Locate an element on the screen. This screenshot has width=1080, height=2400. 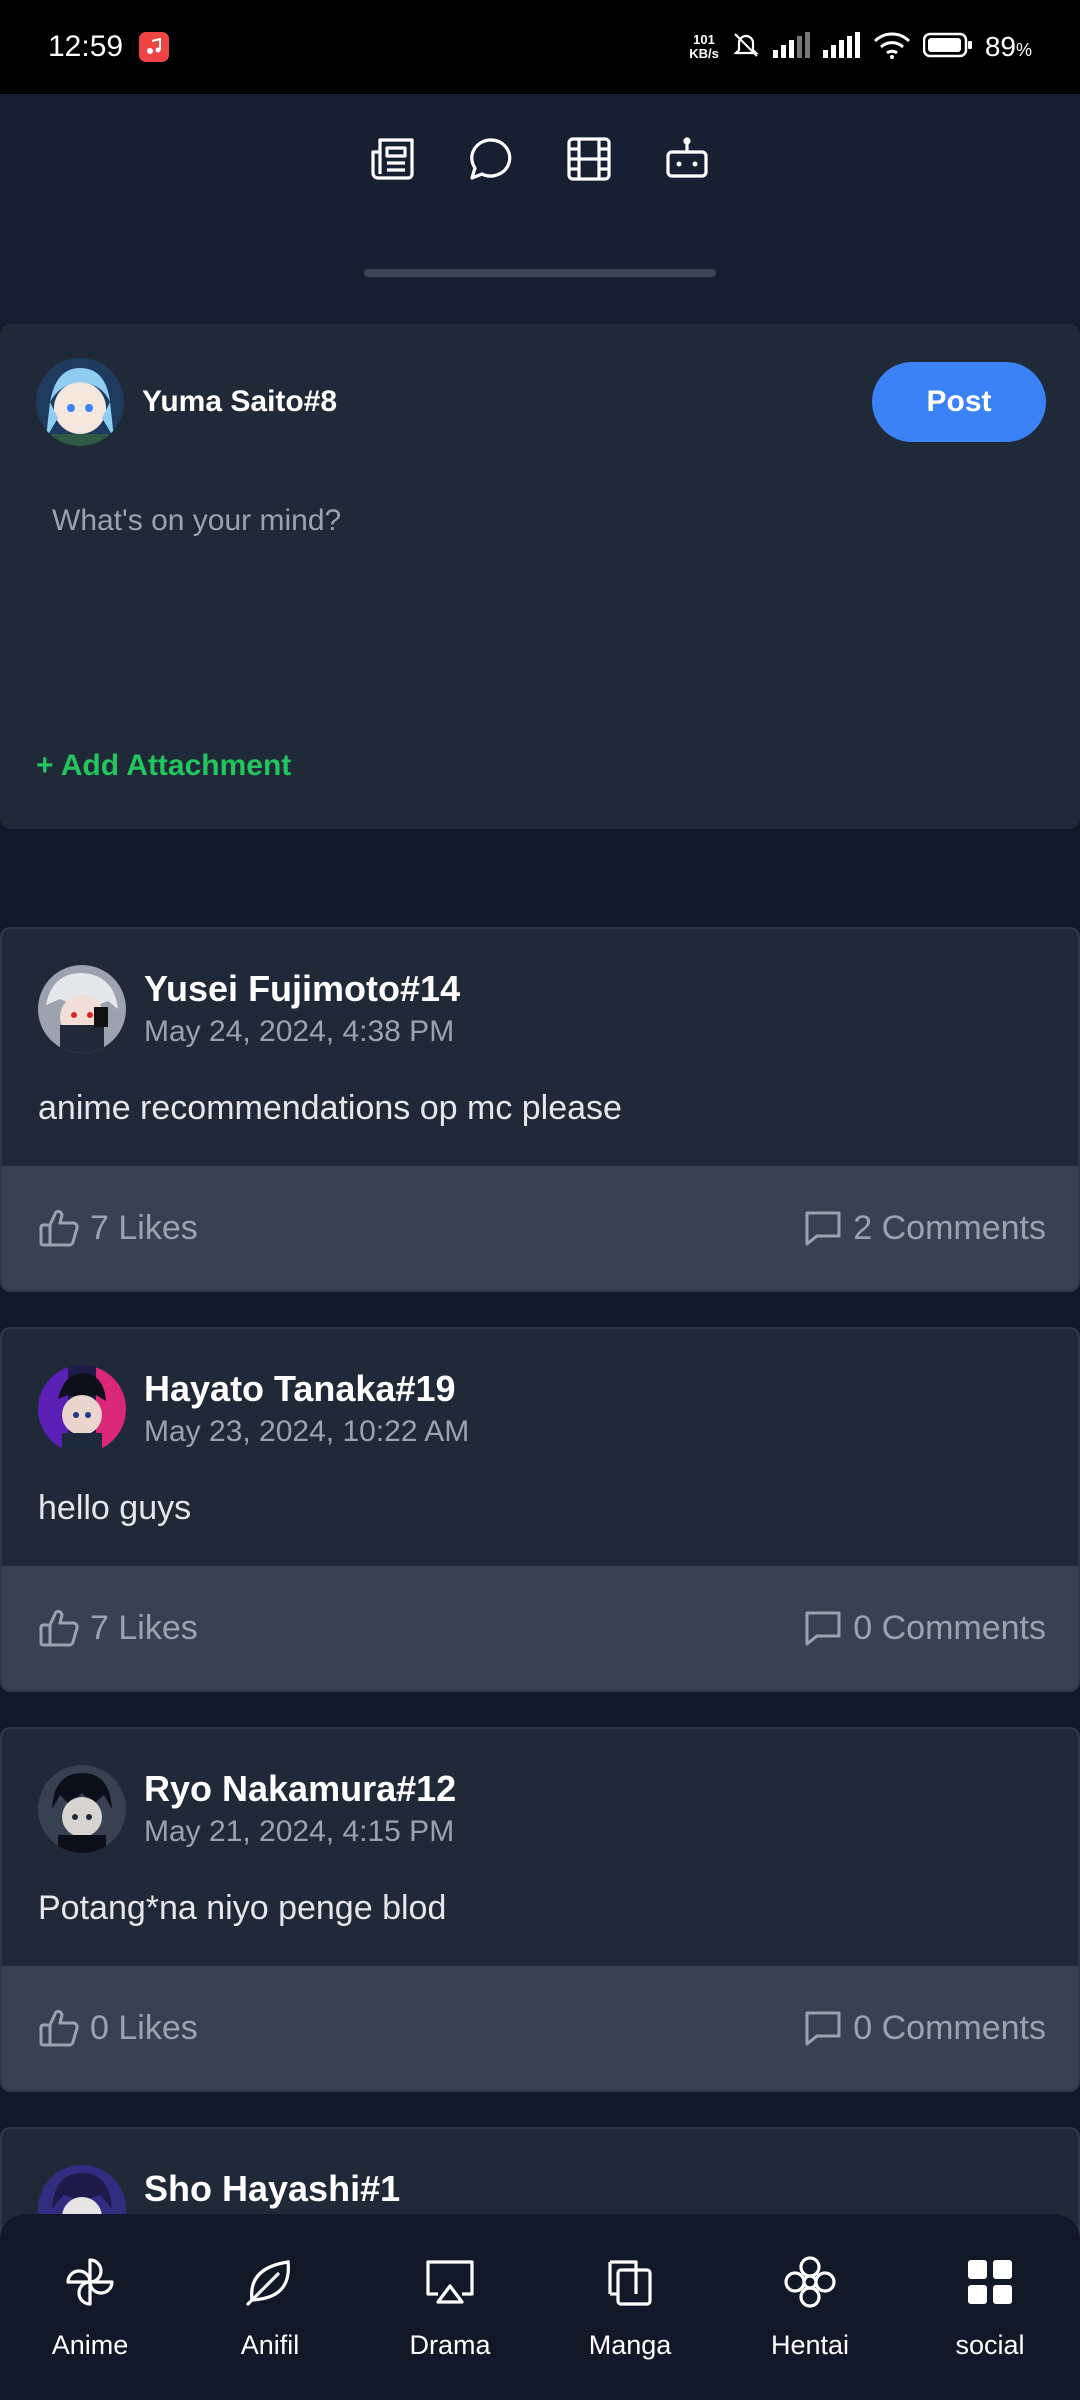
post-meta: Ryo Nakamura#12 May 21, 2024, 4:15 PM is located at coordinates (300, 1808).